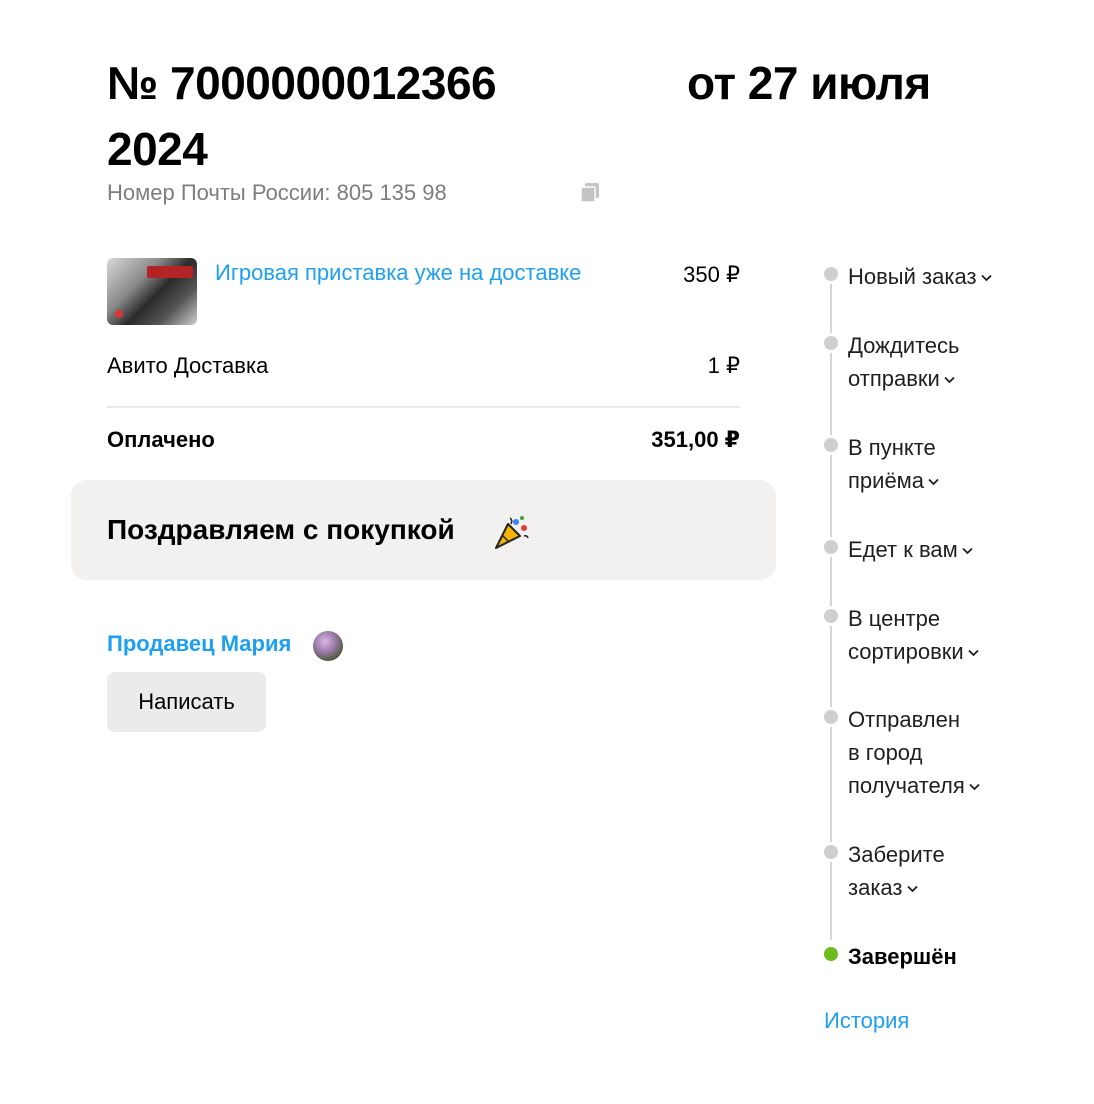 This screenshot has height=1104, width=1094. What do you see at coordinates (398, 273) in the screenshot?
I see `item-title-link: Игровая приставка уже на доставке` at bounding box center [398, 273].